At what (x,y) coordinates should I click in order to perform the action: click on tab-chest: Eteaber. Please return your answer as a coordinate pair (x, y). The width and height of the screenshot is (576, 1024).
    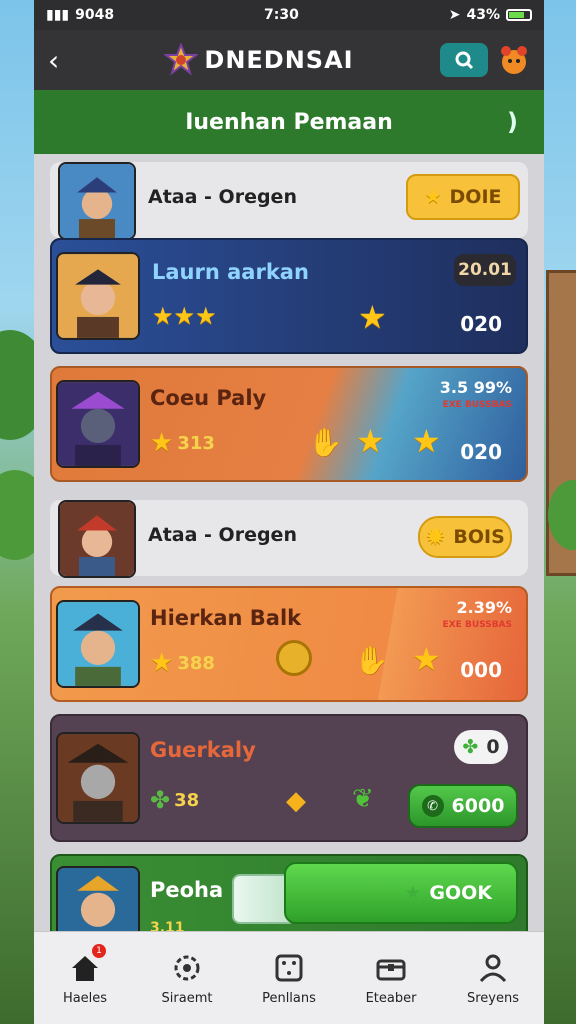
    Looking at the image, I should click on (391, 978).